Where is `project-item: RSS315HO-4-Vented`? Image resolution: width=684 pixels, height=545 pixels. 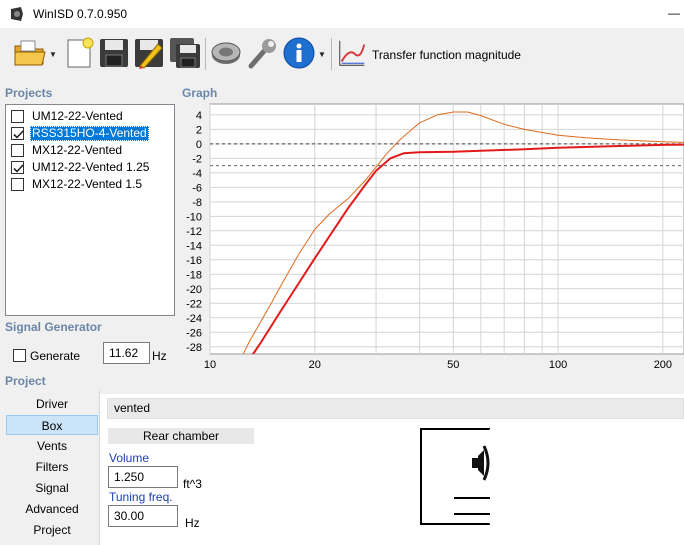
project-item: RSS315HO-4-Vented is located at coordinates (91, 133).